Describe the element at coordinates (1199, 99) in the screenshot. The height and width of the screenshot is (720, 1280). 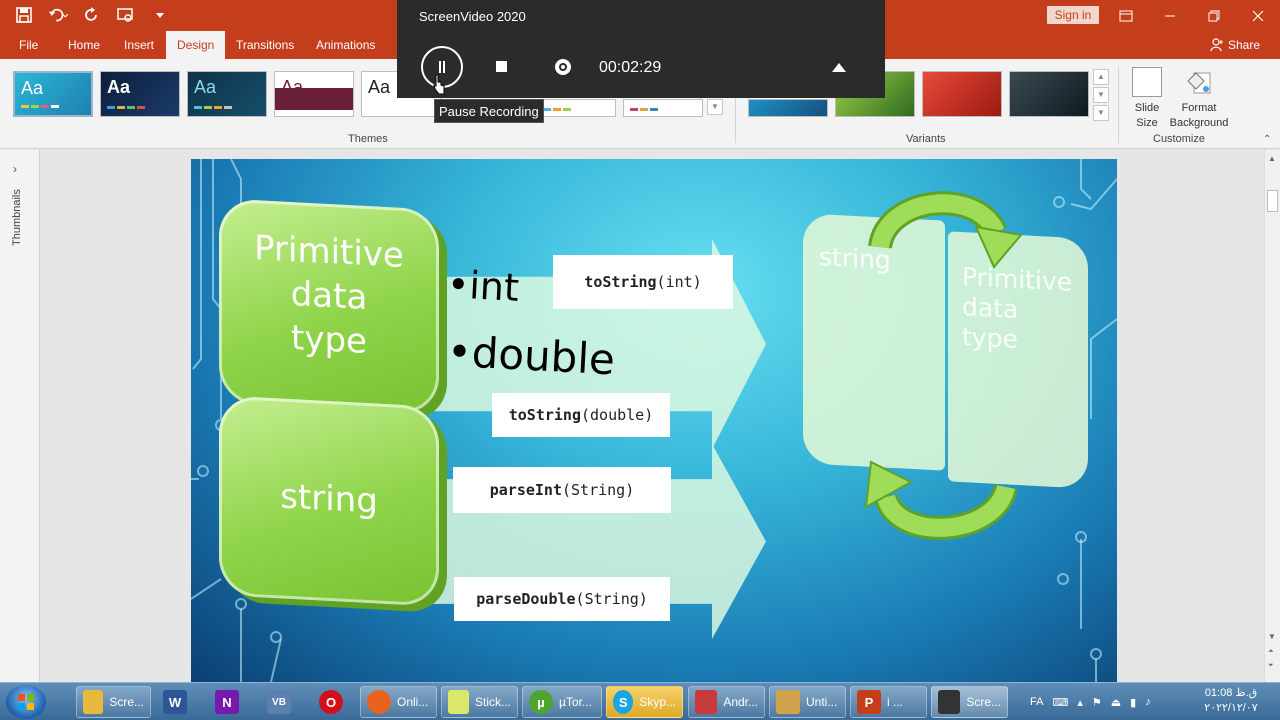
I see `format-background-button: Format Background` at that location.